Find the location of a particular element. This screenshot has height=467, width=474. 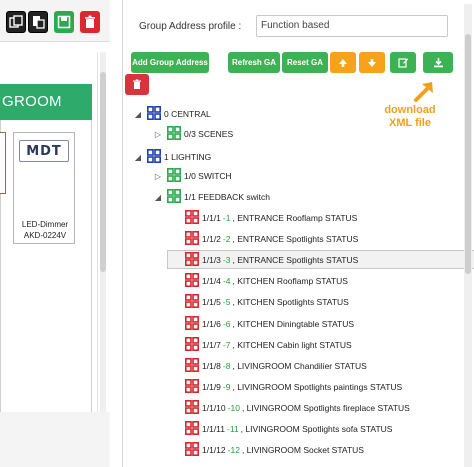

paste-button is located at coordinates (38, 22).